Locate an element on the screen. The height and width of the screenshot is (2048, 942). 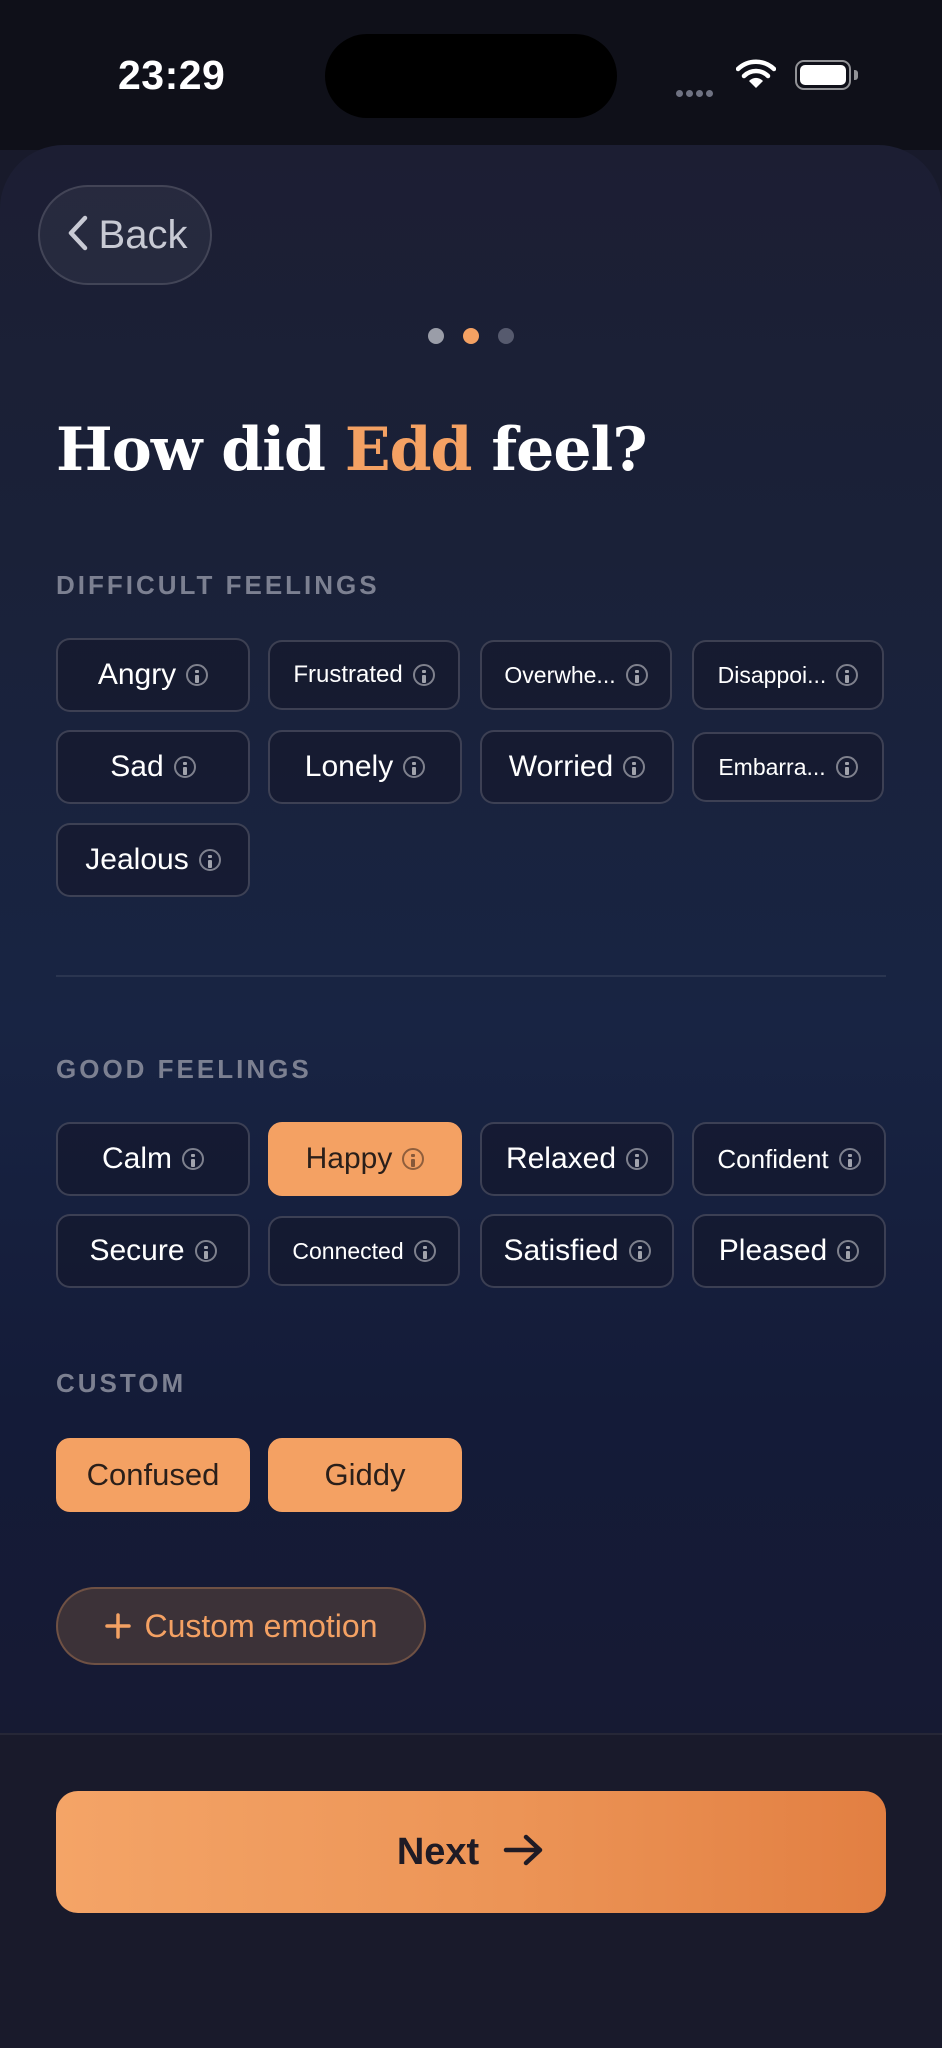
chip-confident: Confident is located at coordinates (789, 1159).